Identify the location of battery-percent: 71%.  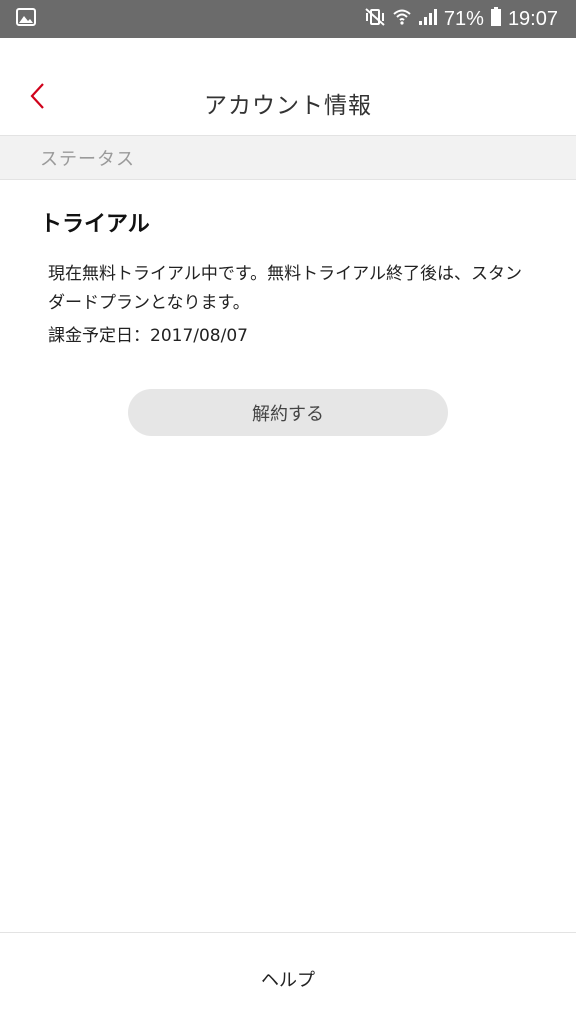
(463, 18).